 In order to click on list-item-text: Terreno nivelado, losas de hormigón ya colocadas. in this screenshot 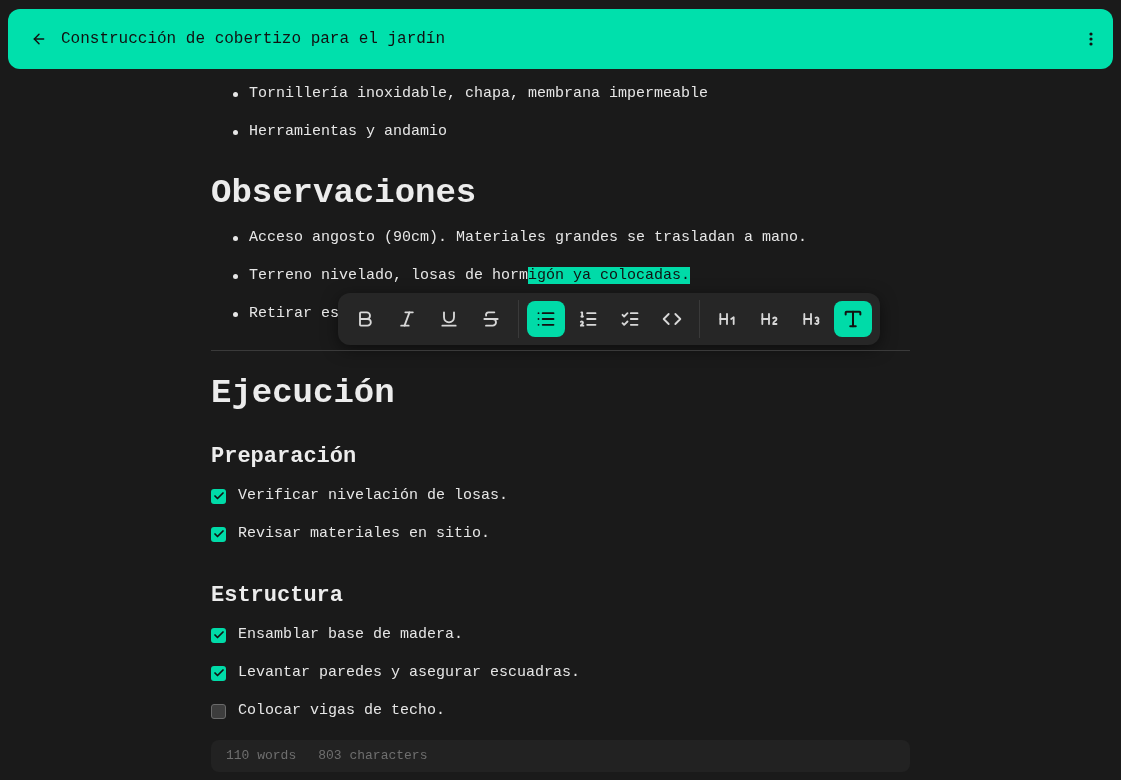, I will do `click(470, 276)`.